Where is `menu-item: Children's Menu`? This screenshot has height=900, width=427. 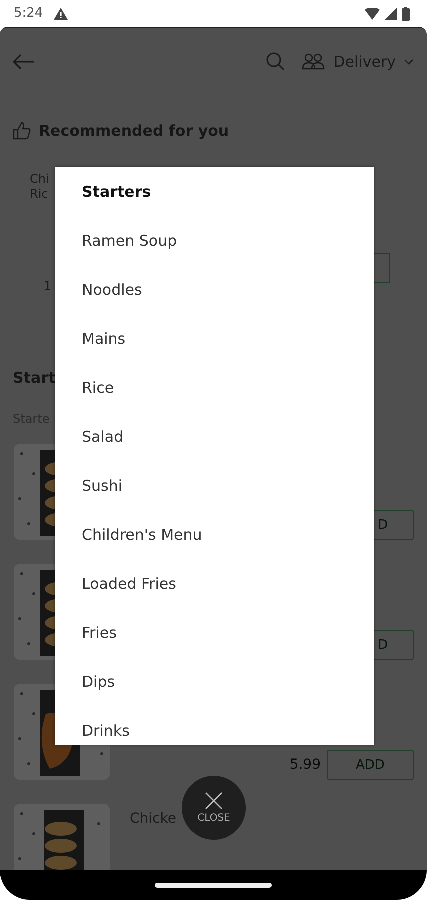 menu-item: Children's Menu is located at coordinates (214, 534).